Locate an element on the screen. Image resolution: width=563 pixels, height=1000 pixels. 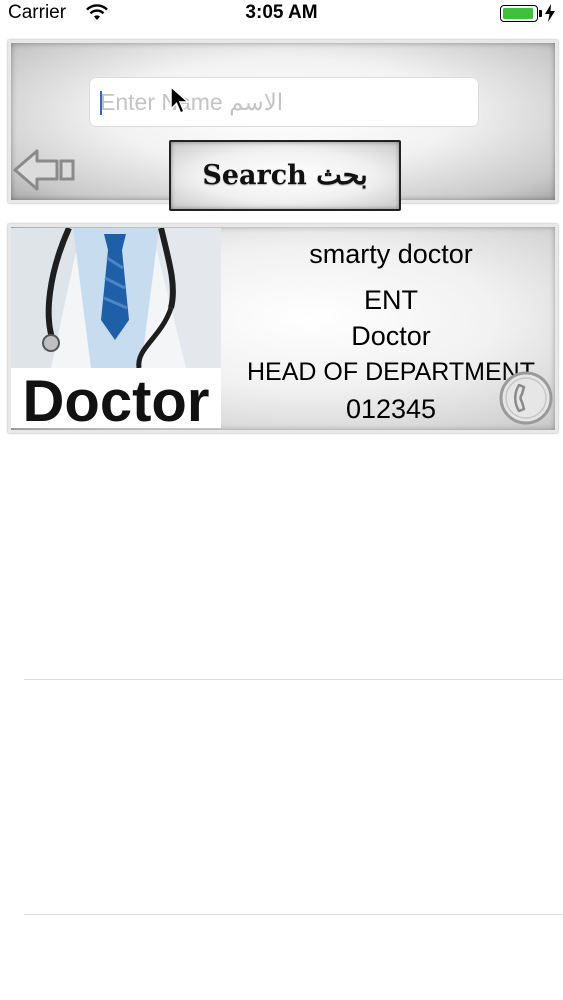
battery-fill is located at coordinates (518, 13).